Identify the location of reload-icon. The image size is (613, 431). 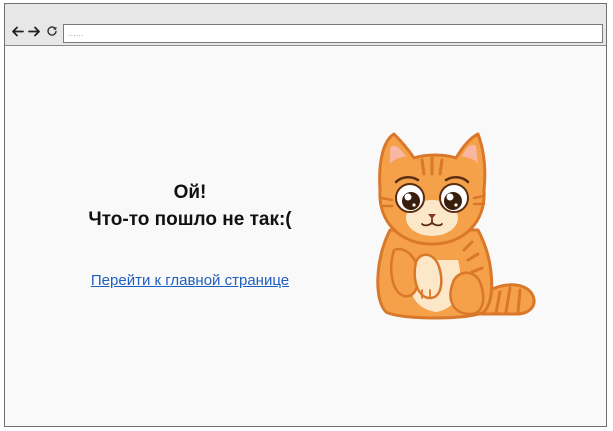
(52, 31).